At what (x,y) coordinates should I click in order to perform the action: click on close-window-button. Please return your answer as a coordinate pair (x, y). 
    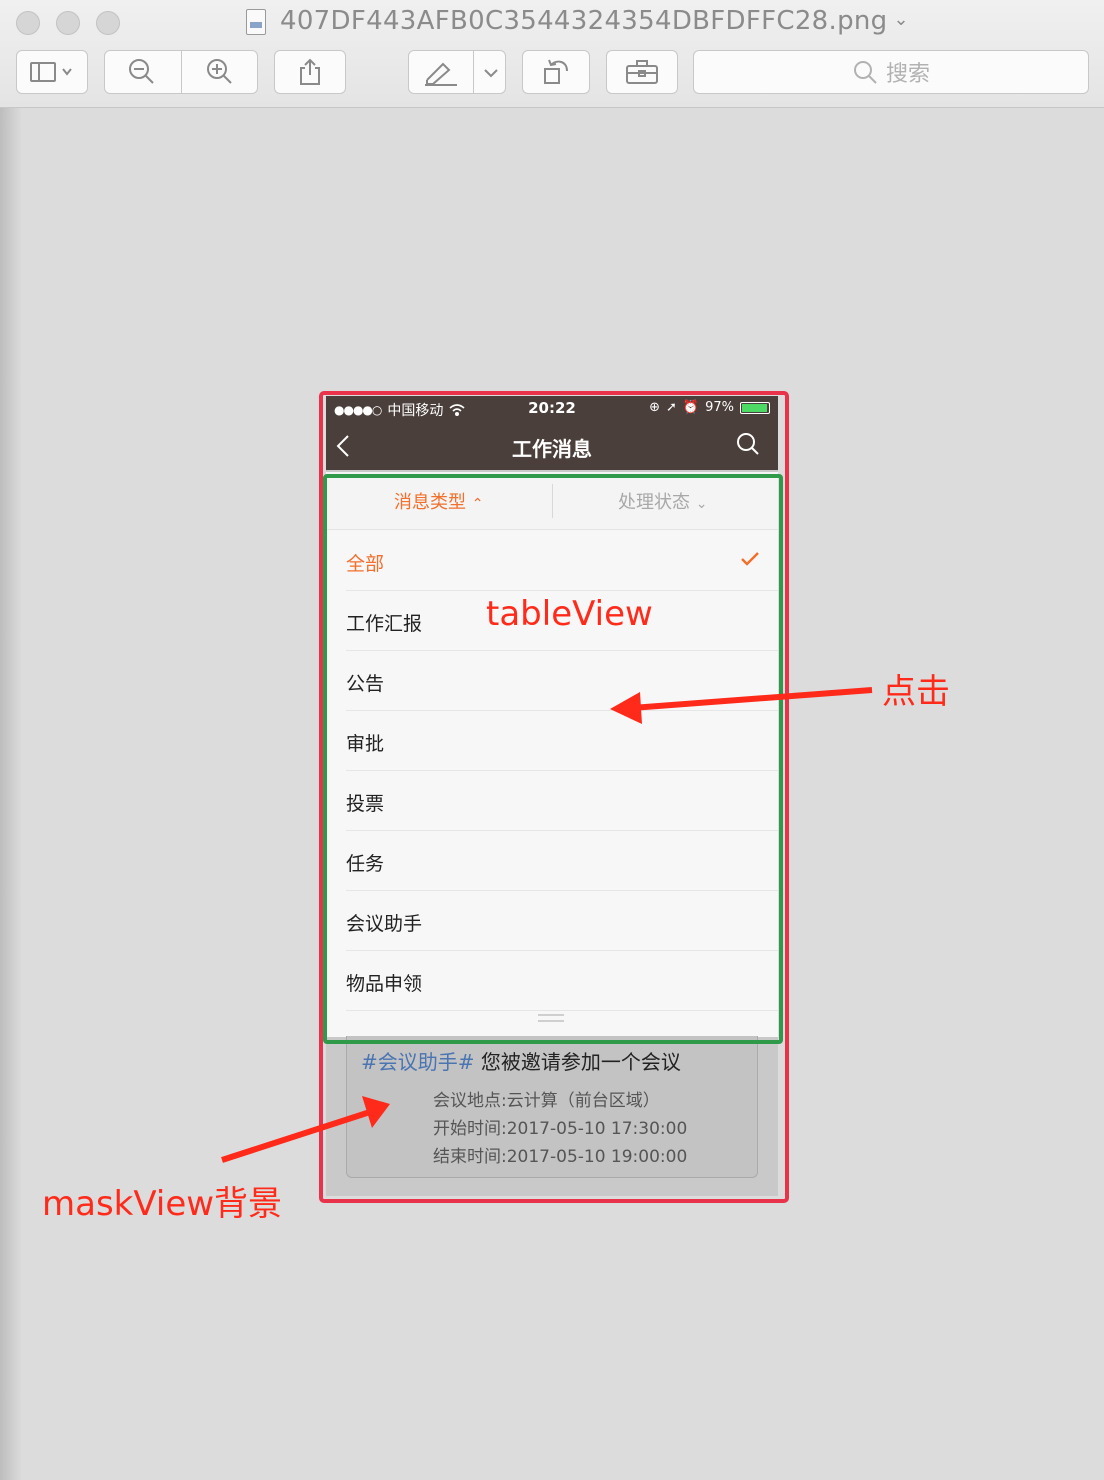
    Looking at the image, I should click on (28, 23).